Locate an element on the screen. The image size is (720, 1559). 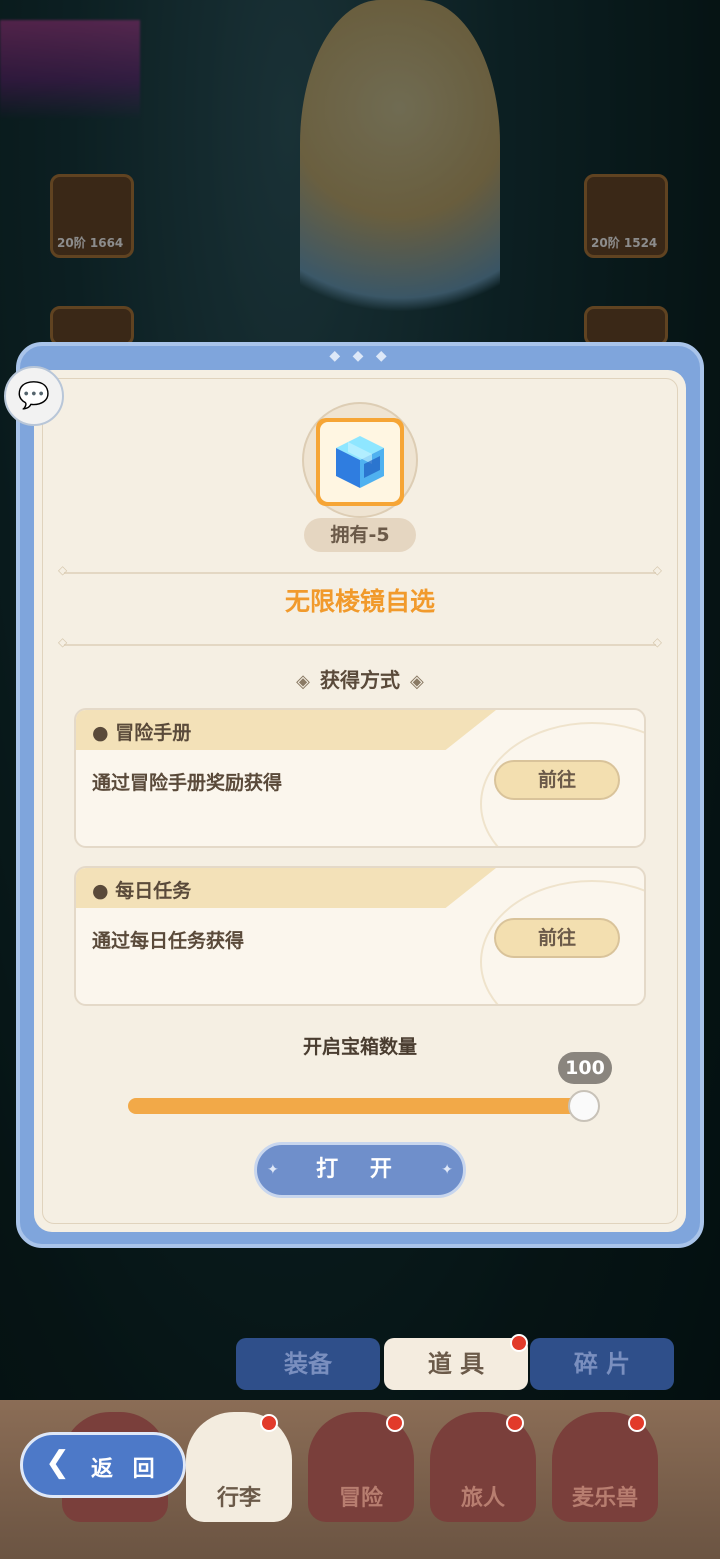
nav-label: 旅人 is located at coordinates (482, 1498).